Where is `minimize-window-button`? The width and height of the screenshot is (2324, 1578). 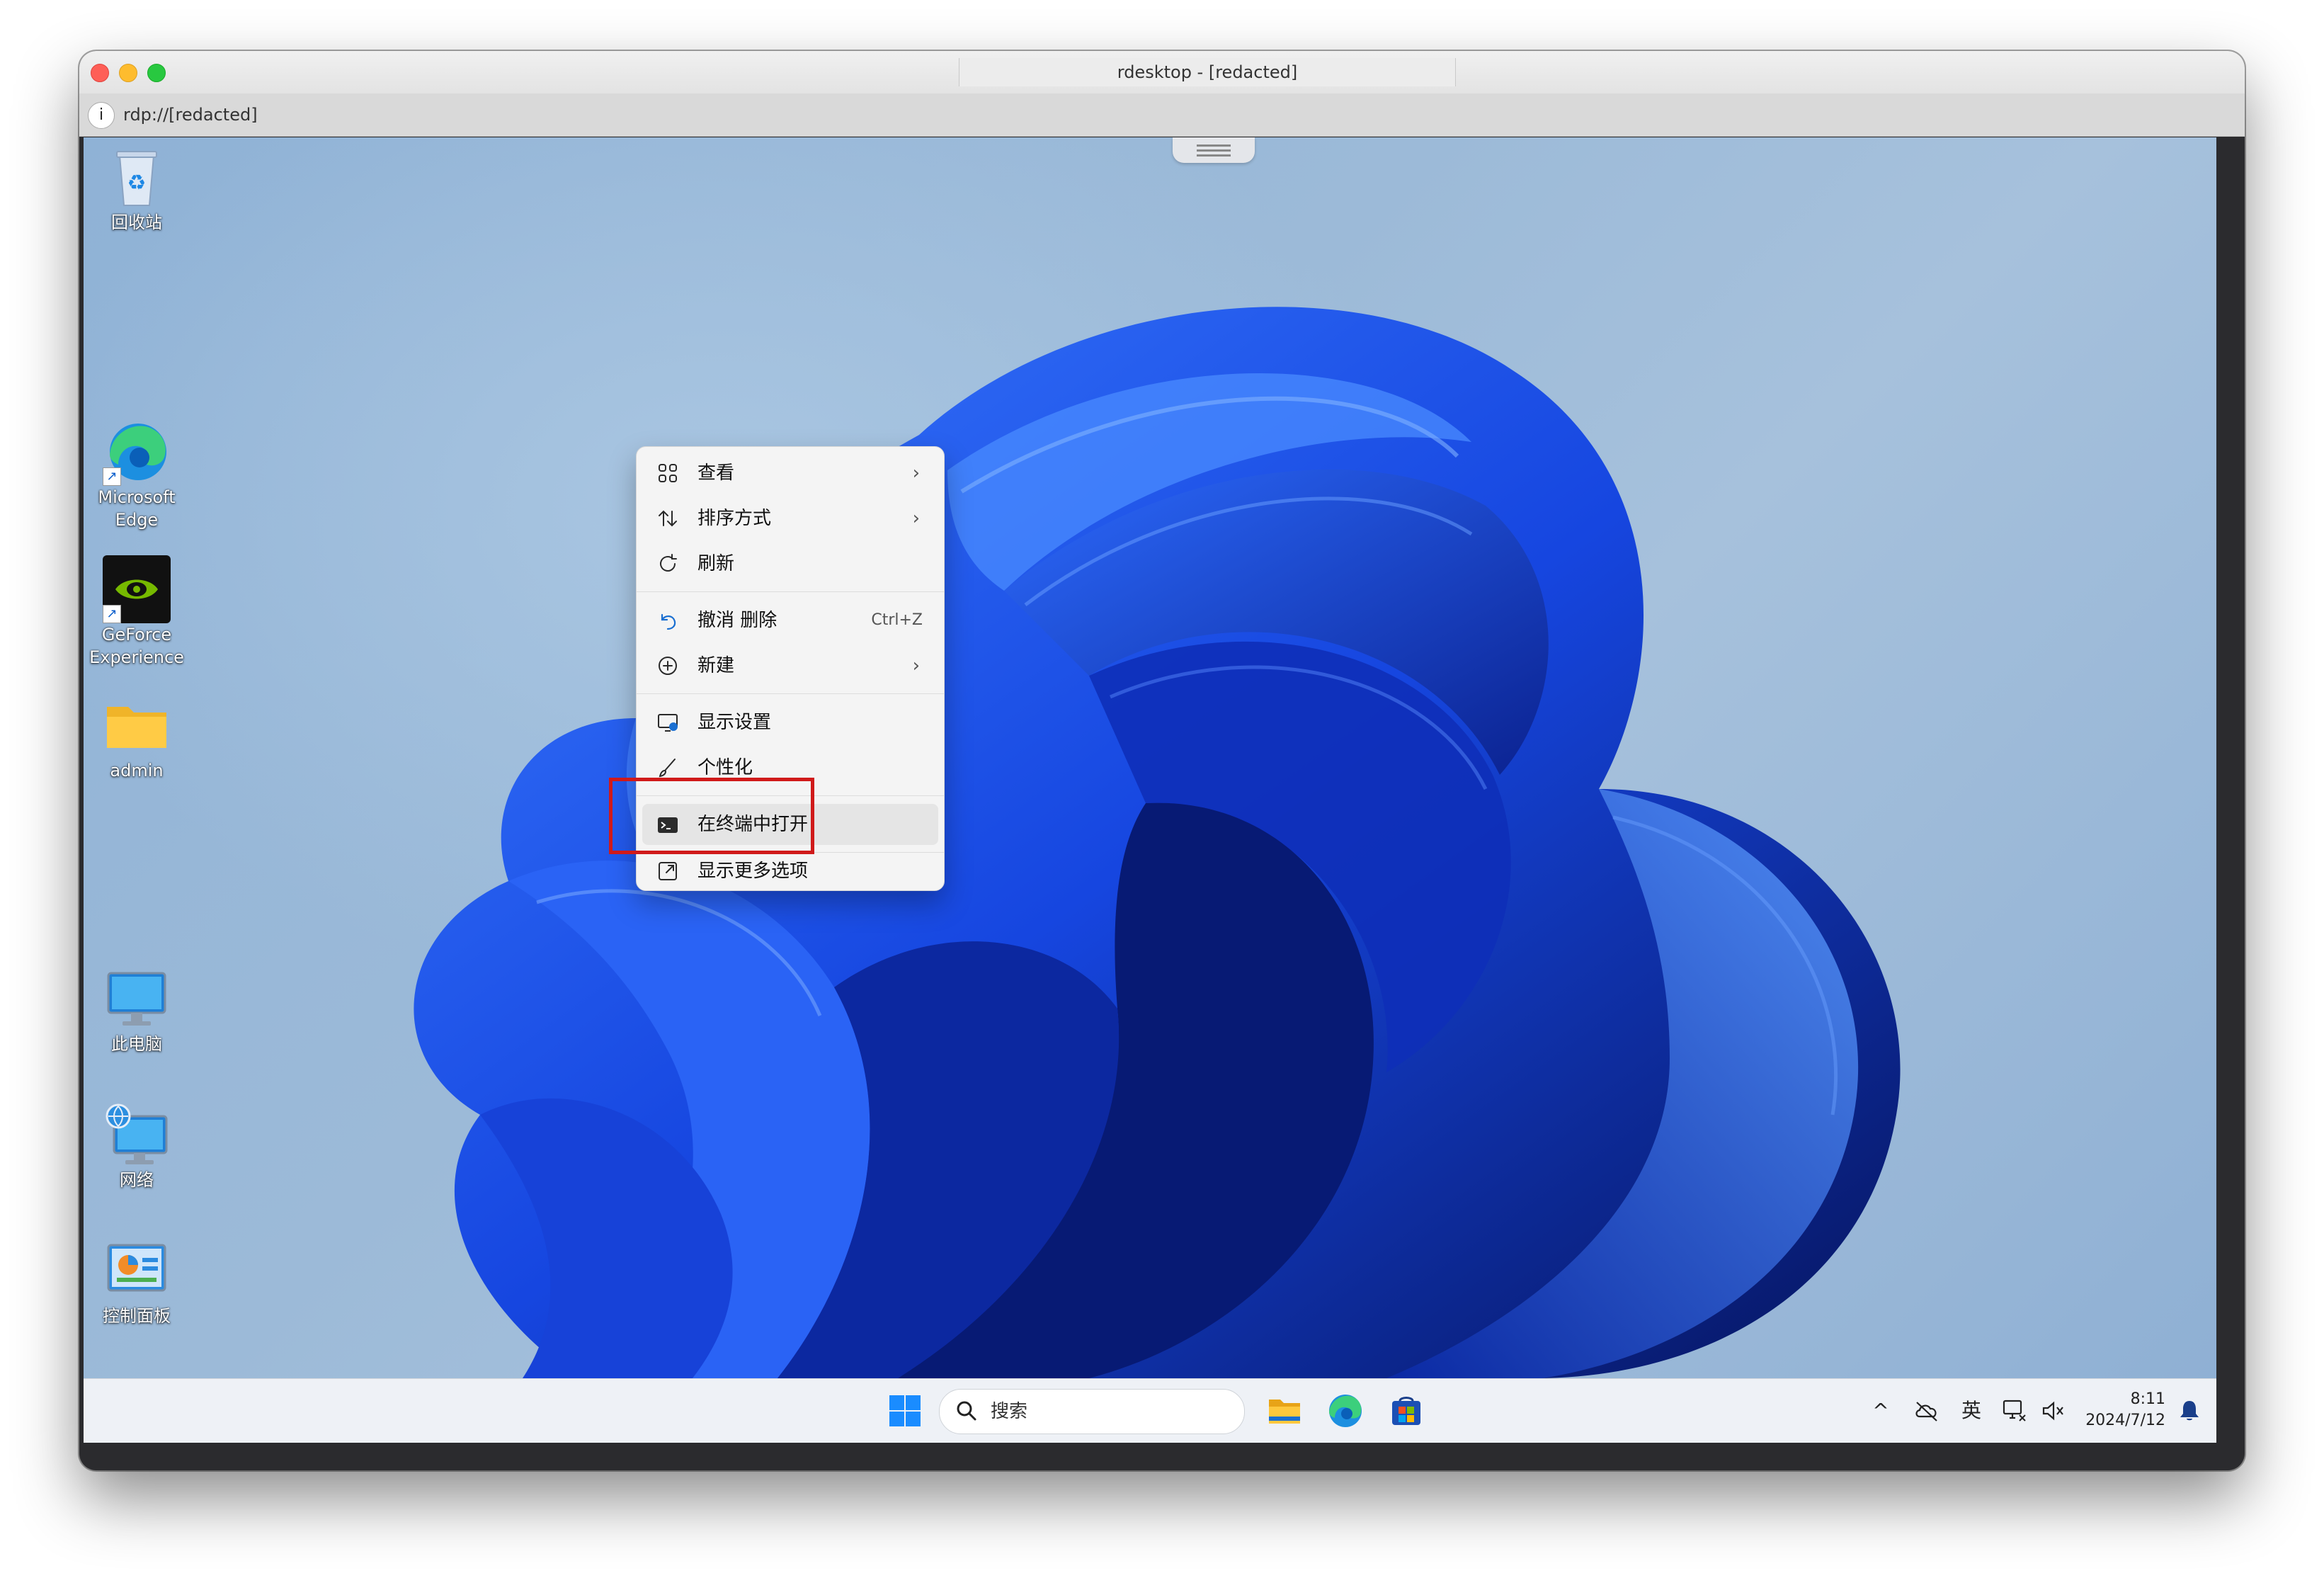 minimize-window-button is located at coordinates (128, 73).